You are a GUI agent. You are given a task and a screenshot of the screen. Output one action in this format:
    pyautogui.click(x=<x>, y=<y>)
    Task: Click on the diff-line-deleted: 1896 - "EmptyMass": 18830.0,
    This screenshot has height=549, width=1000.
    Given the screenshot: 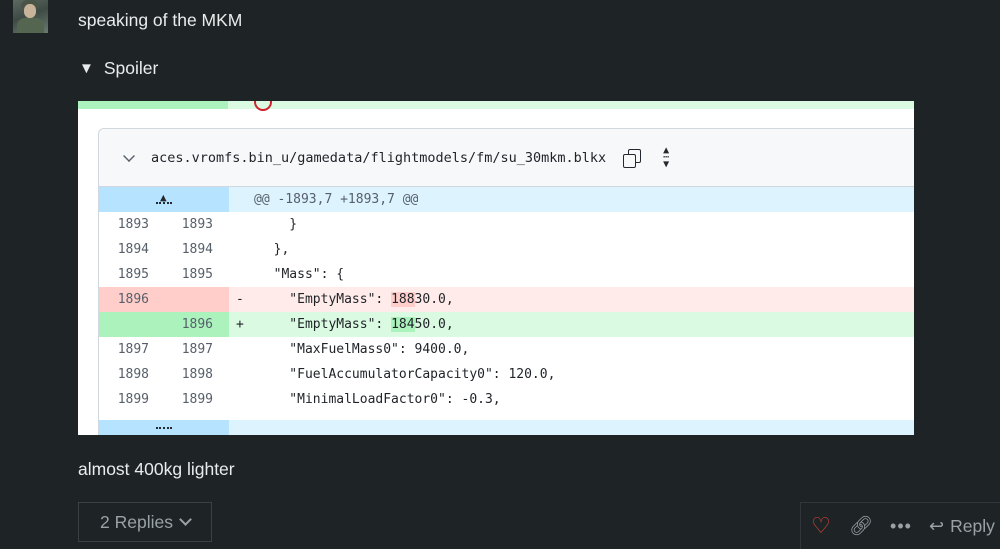 What is the action you would take?
    pyautogui.click(x=506, y=299)
    